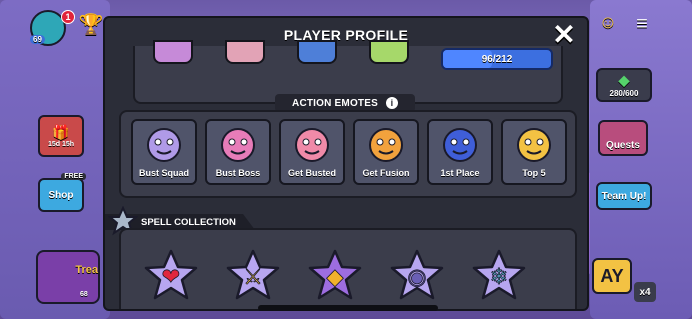 This screenshot has height=319, width=692. I want to click on team-up-button: Team Up!, so click(624, 196).